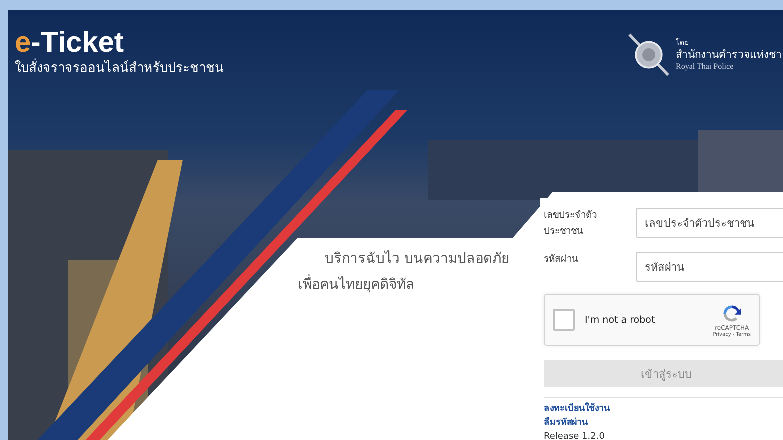 The height and width of the screenshot is (440, 783). What do you see at coordinates (562, 260) in the screenshot?
I see `field-label: รหัสผ่าน` at bounding box center [562, 260].